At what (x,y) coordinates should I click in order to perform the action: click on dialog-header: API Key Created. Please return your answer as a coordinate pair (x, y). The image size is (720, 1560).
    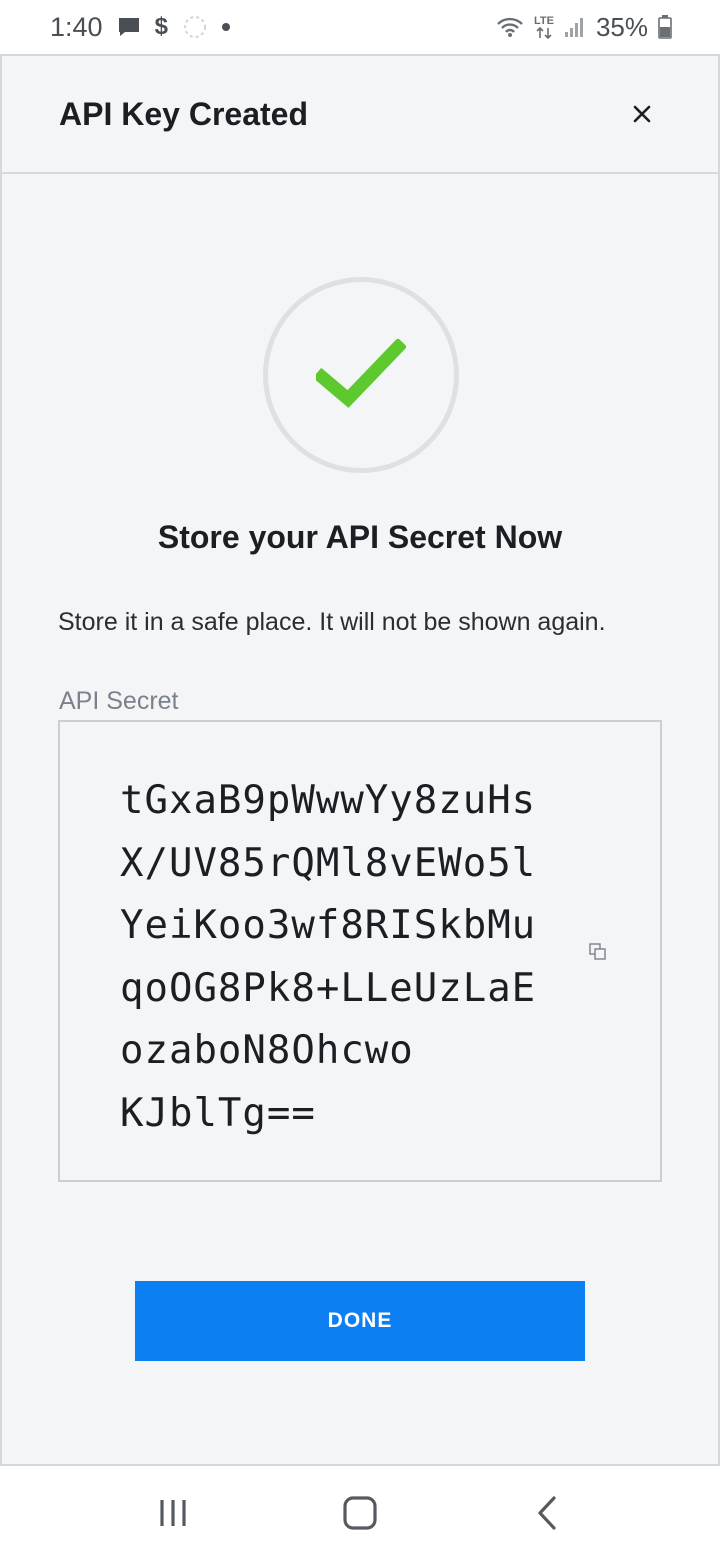
    Looking at the image, I should click on (360, 115).